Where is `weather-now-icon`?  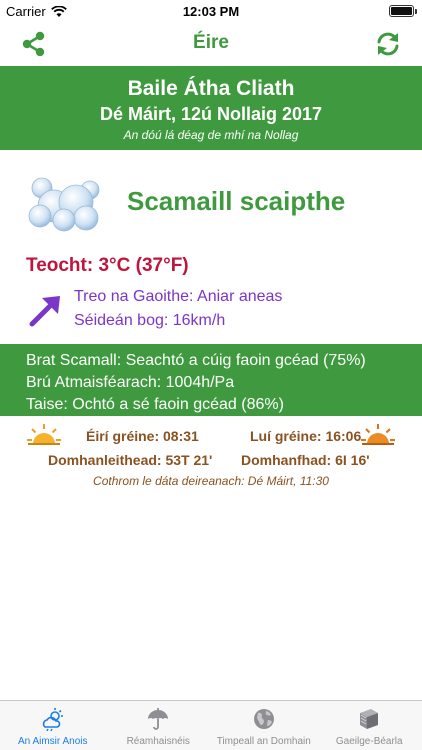
weather-now-icon is located at coordinates (52, 719).